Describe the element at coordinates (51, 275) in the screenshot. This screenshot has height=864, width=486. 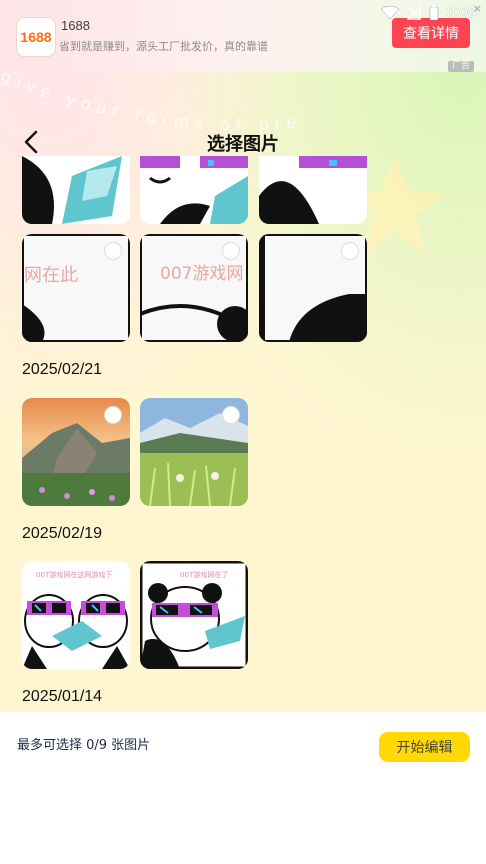
I see `svg-text: 网在此` at that location.